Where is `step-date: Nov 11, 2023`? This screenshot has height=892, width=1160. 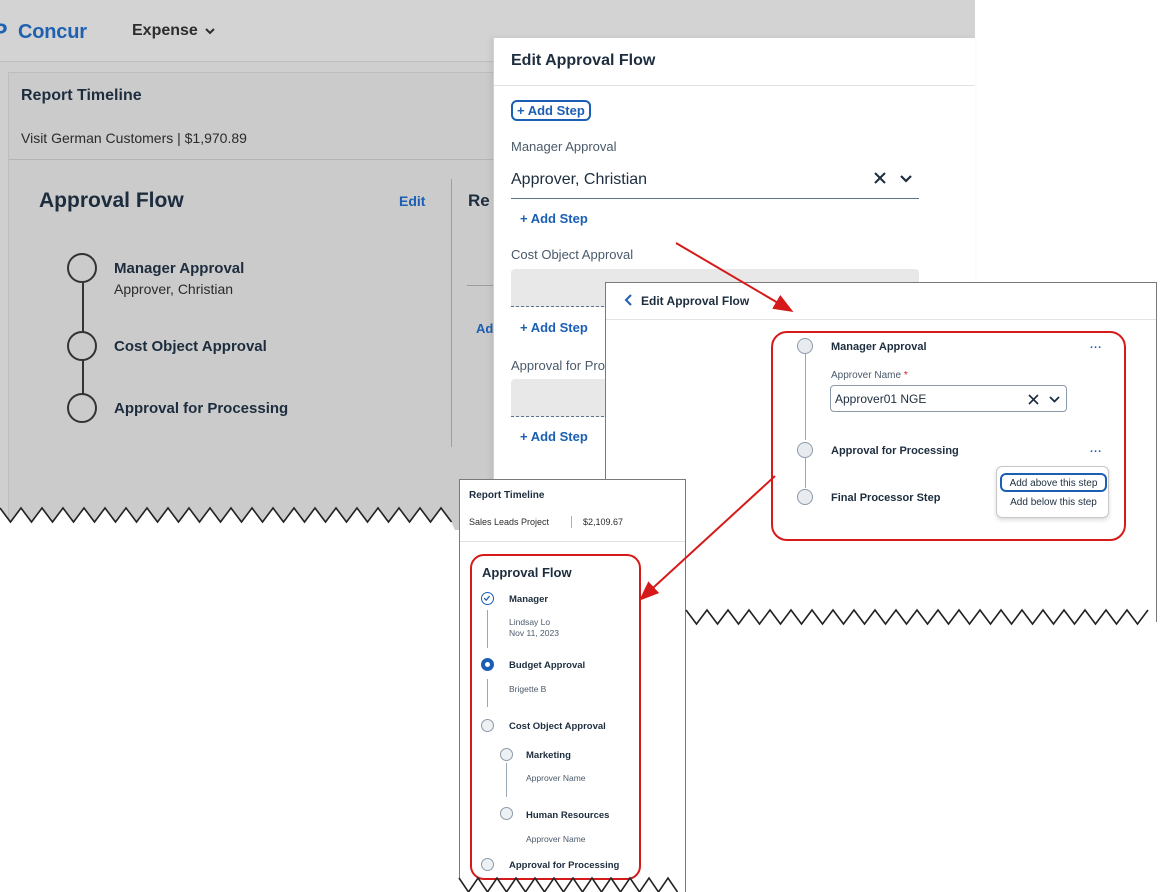 step-date: Nov 11, 2023 is located at coordinates (534, 633).